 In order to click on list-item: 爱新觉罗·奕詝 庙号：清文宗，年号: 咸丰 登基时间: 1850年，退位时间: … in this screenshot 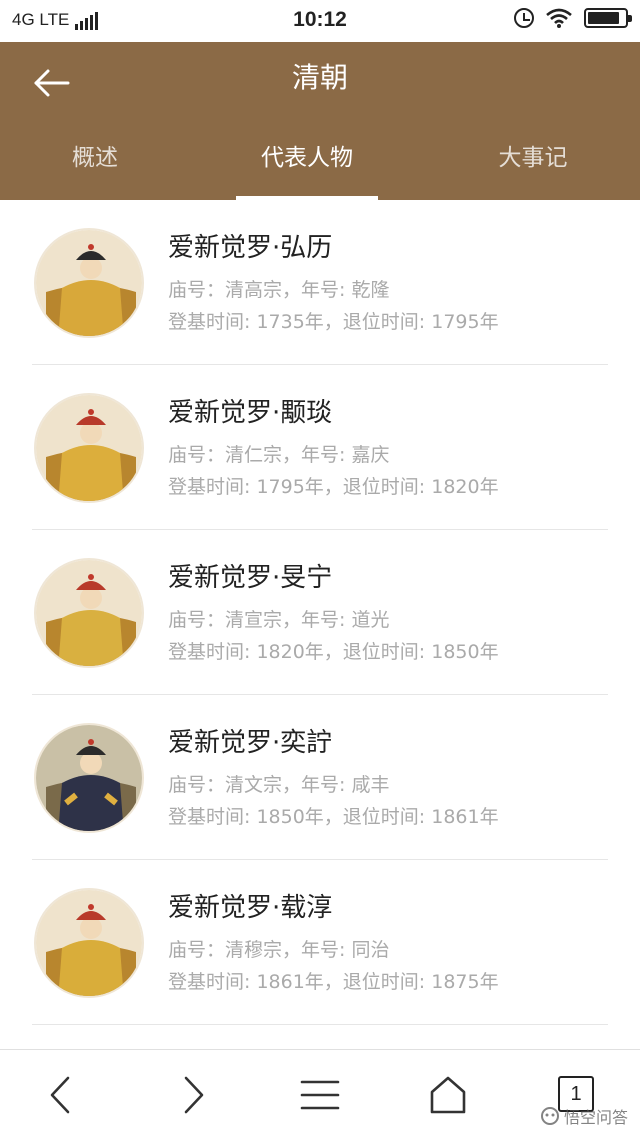, I will do `click(320, 777)`.